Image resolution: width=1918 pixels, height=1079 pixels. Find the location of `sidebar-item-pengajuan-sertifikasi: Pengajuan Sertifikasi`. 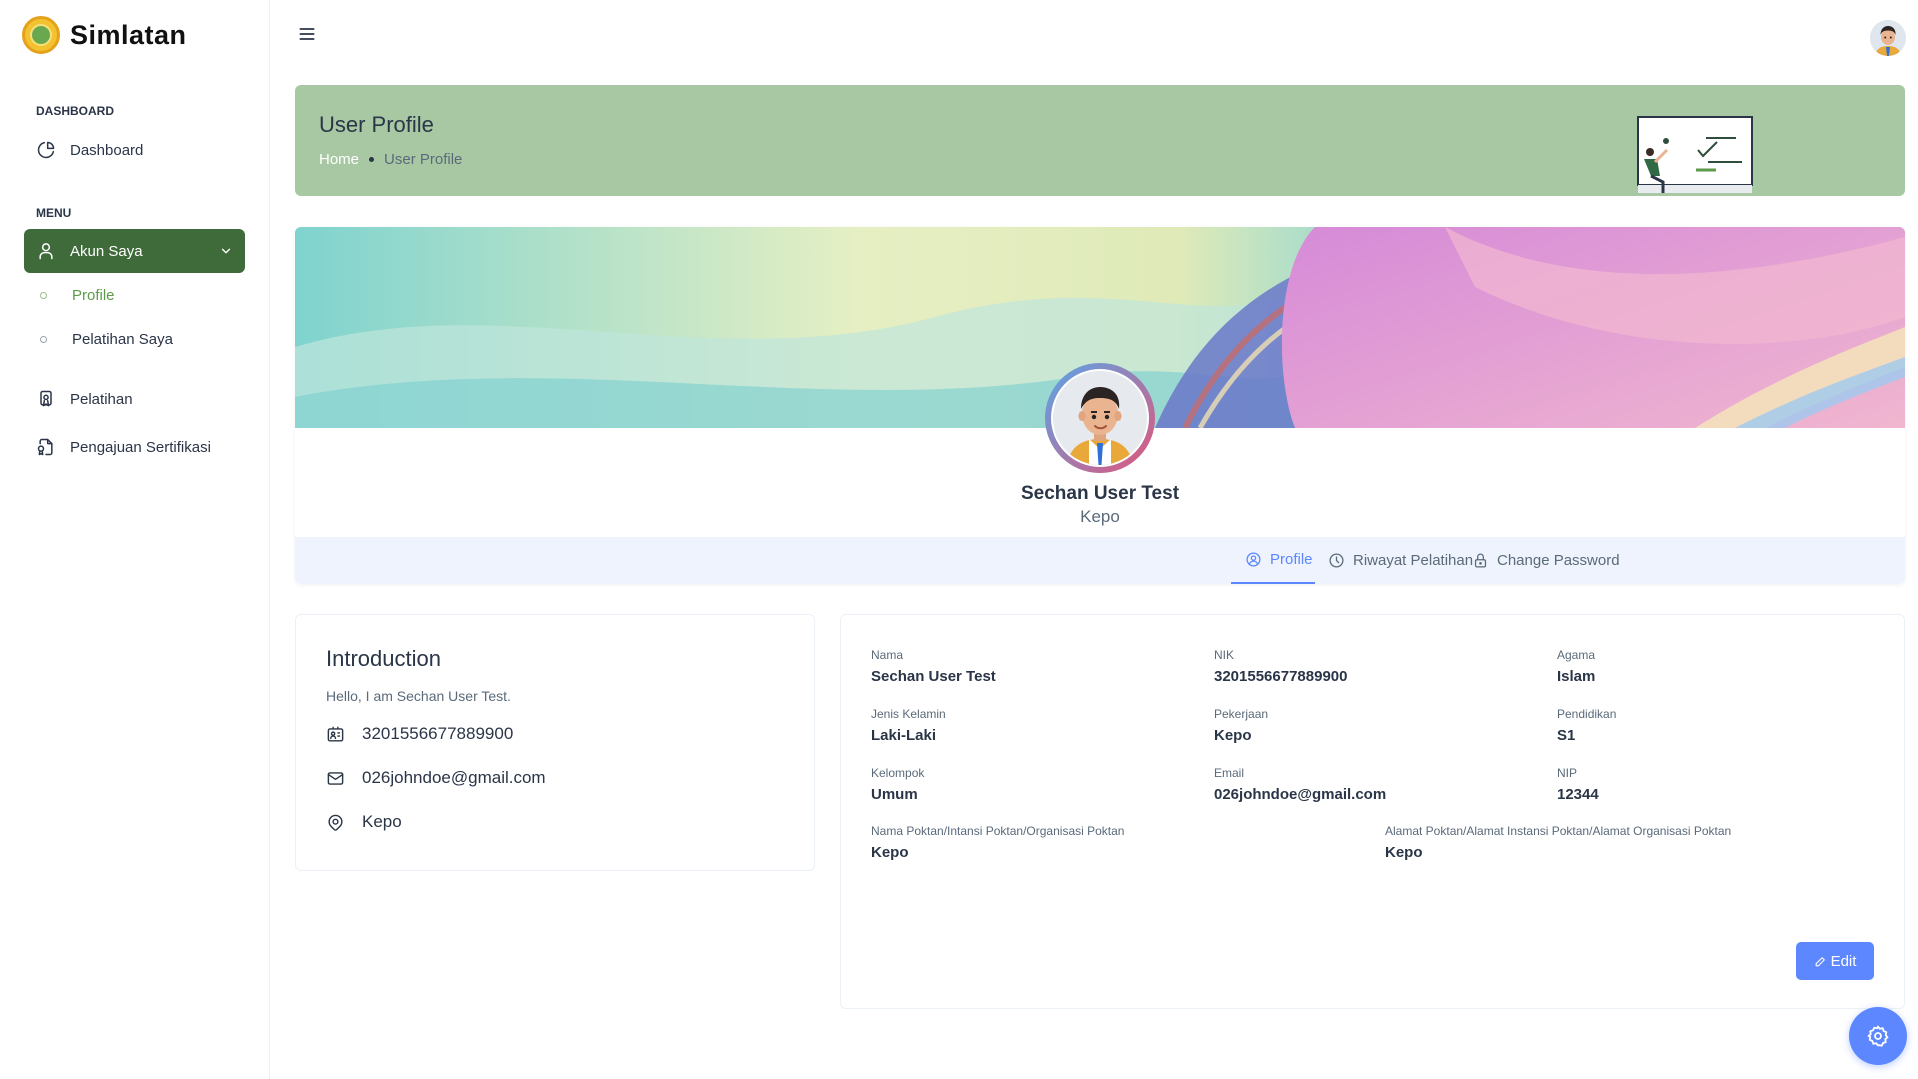

sidebar-item-pengajuan-sertifikasi: Pengajuan Sertifikasi is located at coordinates (134, 447).